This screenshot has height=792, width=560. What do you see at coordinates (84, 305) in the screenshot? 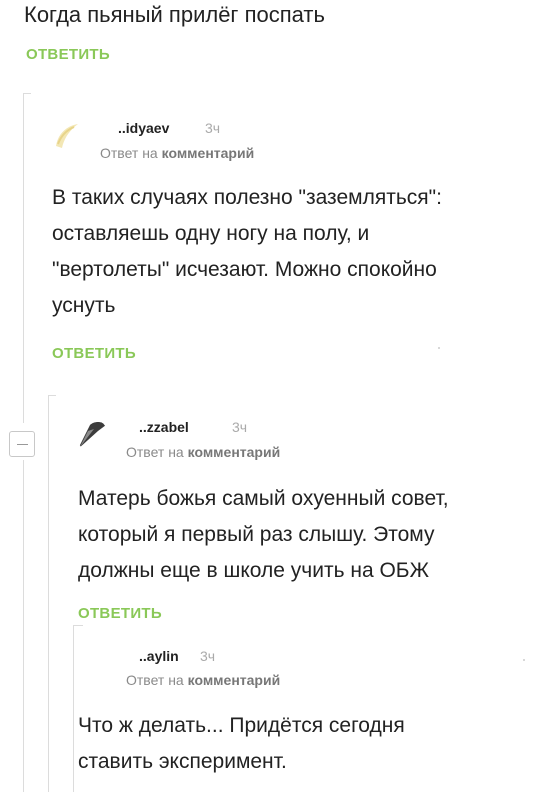
I see `comment-line: уснуть` at bounding box center [84, 305].